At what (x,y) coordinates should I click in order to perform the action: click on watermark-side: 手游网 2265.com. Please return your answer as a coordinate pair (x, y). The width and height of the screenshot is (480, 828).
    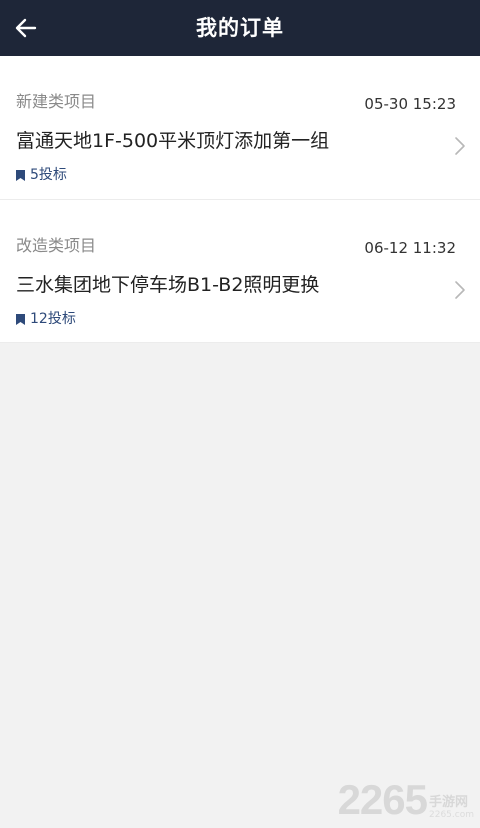
    Looking at the image, I should click on (451, 808).